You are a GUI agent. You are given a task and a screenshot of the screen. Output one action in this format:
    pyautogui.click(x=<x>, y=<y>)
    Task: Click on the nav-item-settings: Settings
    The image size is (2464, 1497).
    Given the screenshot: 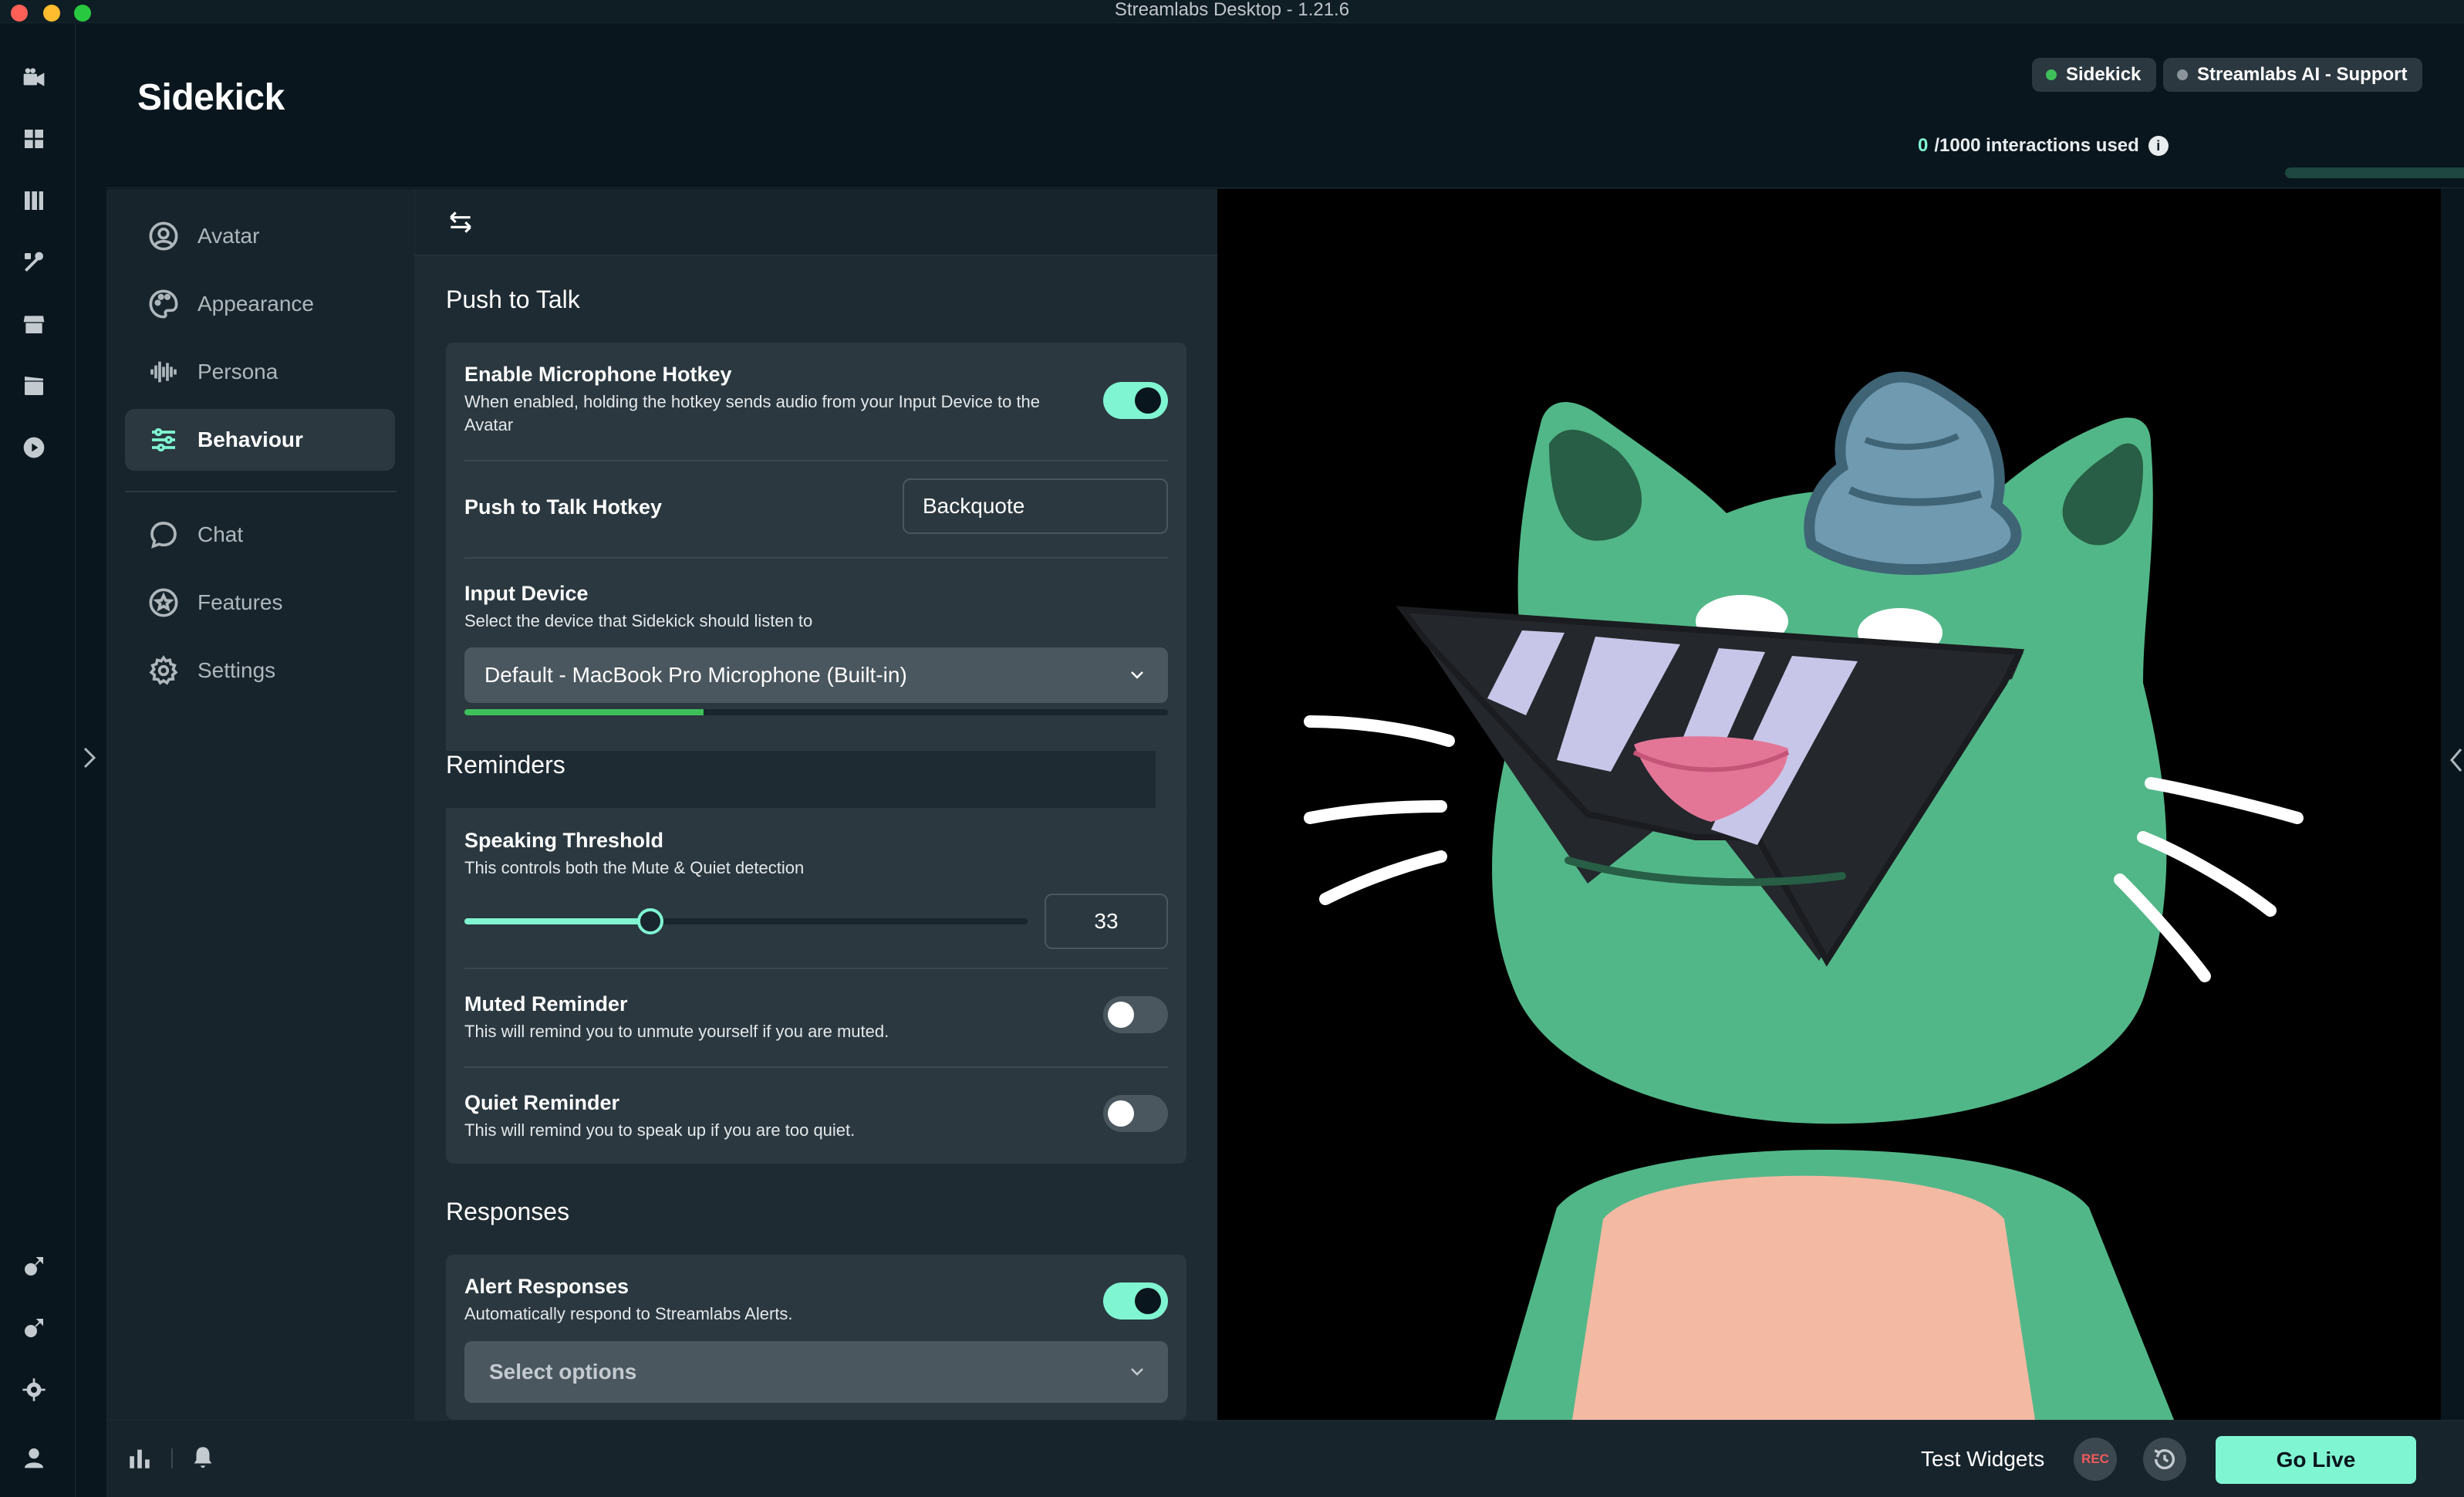 What is the action you would take?
    pyautogui.click(x=260, y=670)
    